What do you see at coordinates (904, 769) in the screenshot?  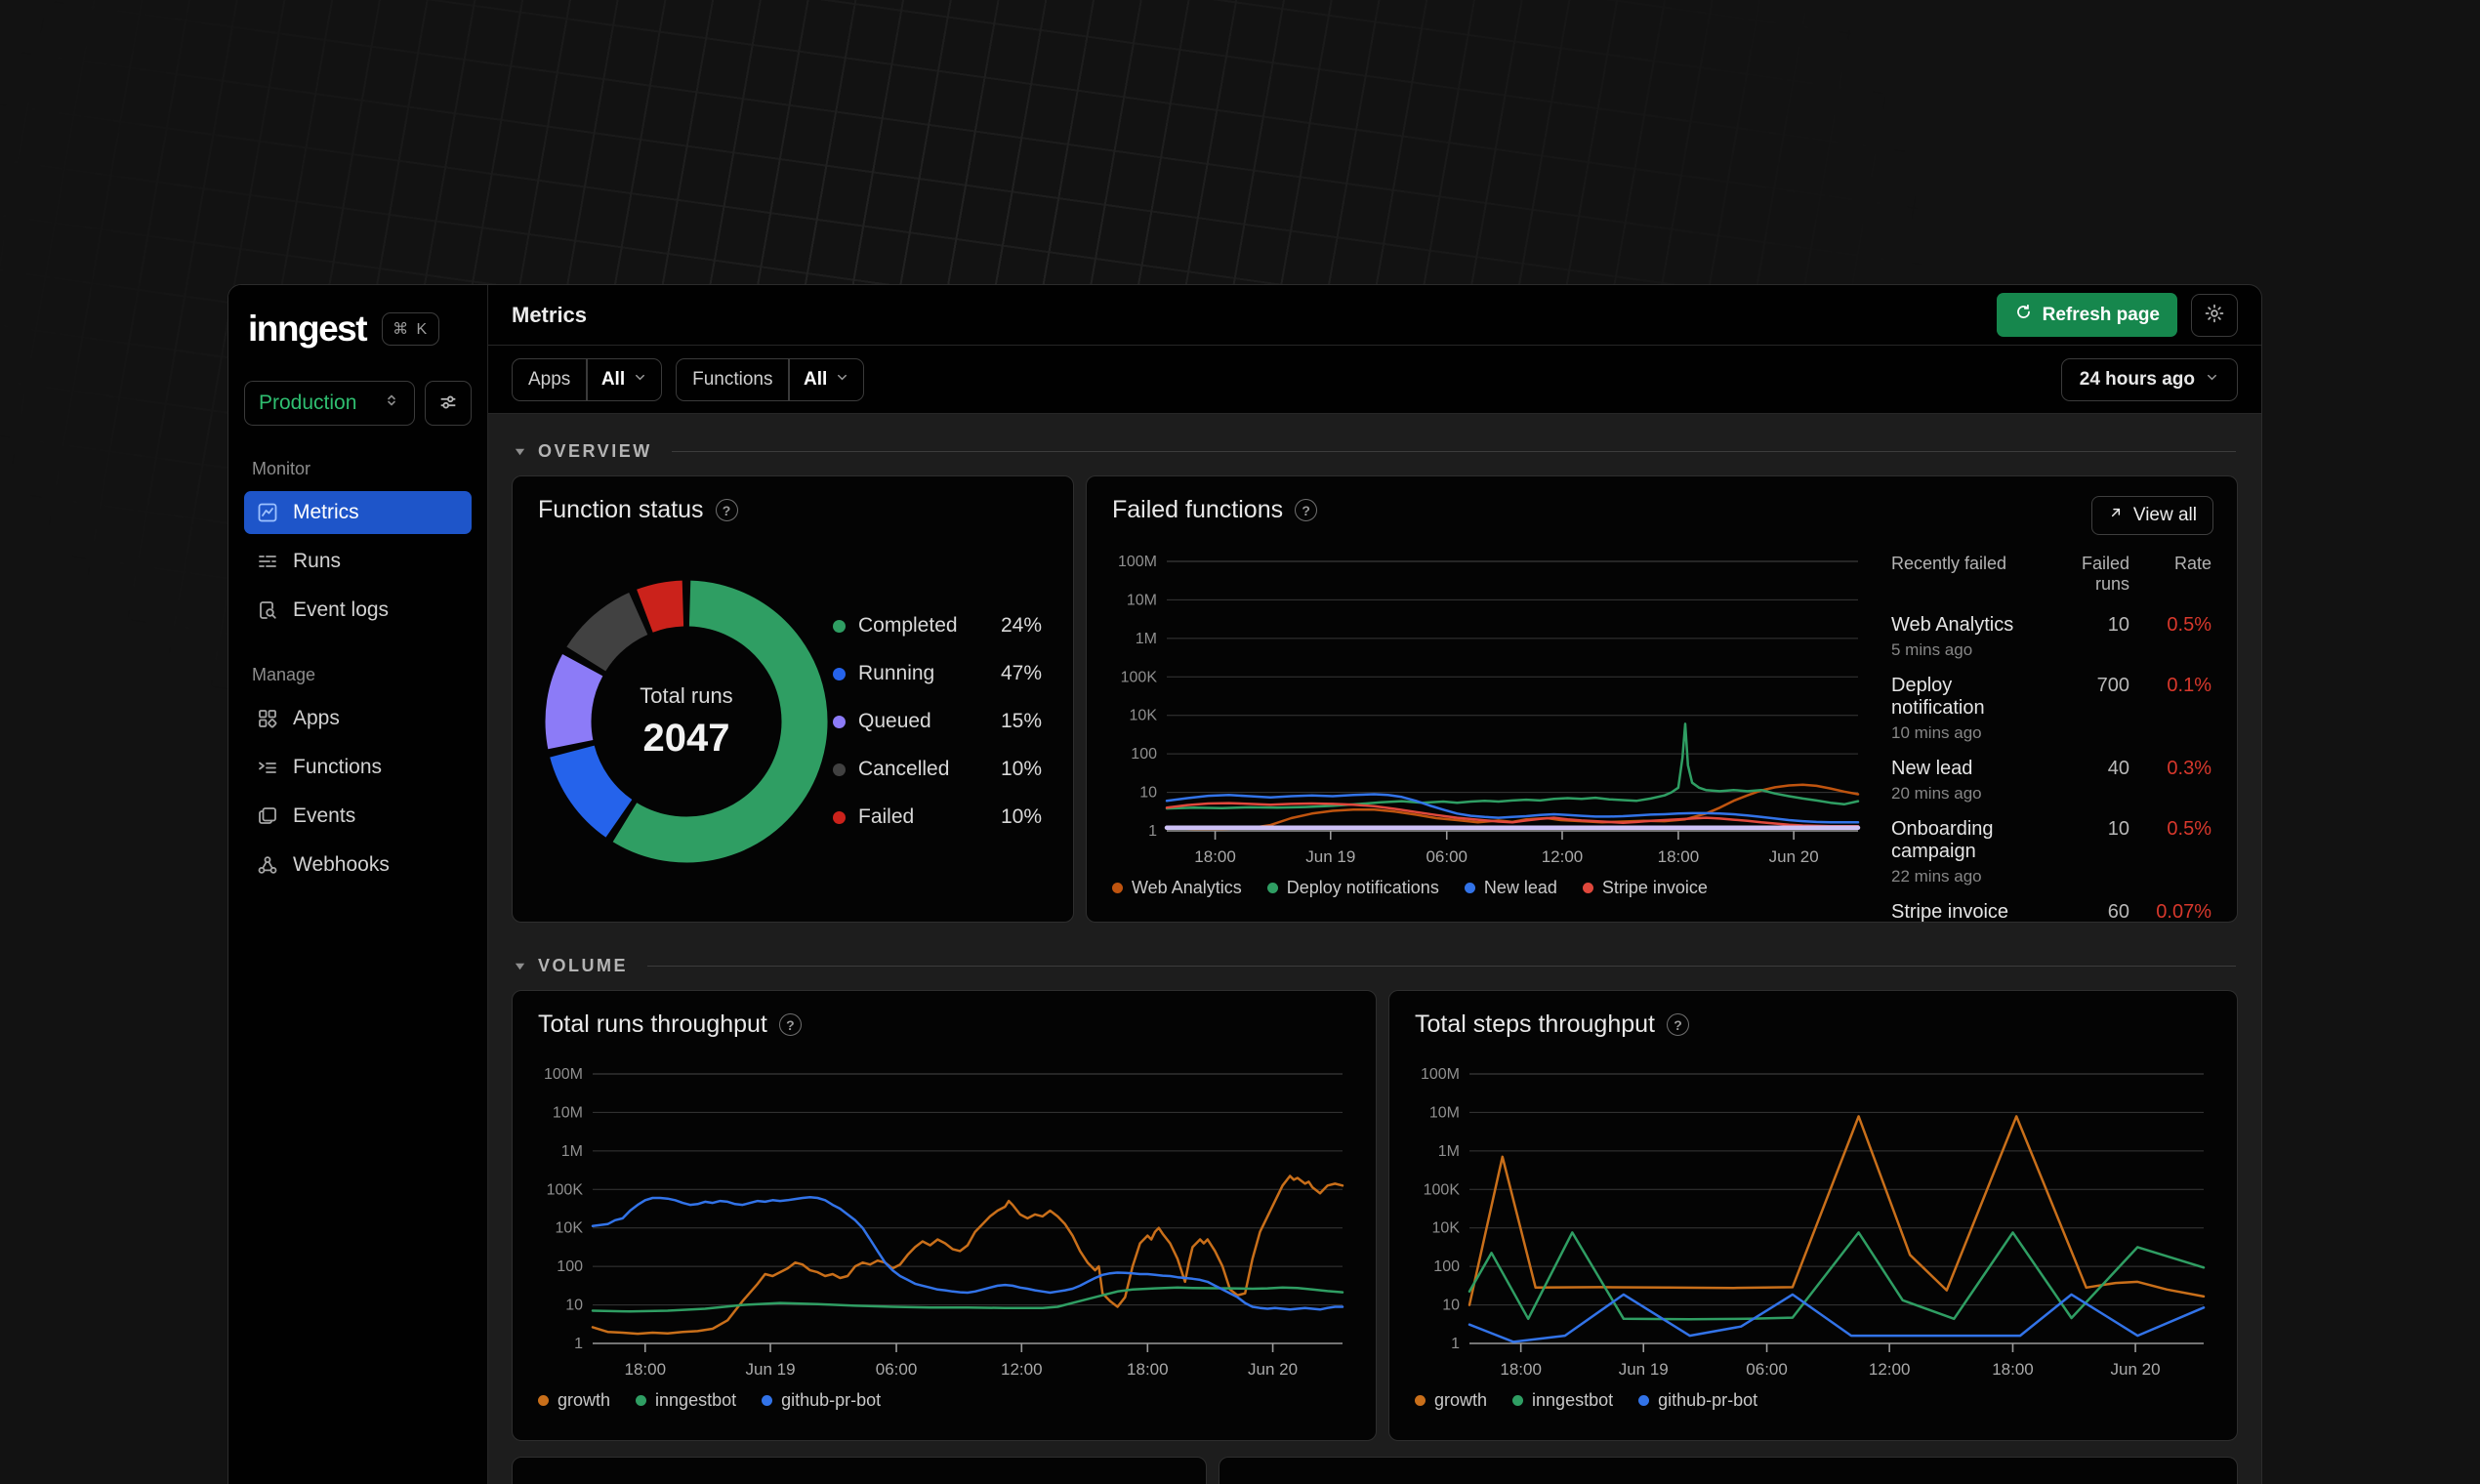 I see `legend-label: Cancelled` at bounding box center [904, 769].